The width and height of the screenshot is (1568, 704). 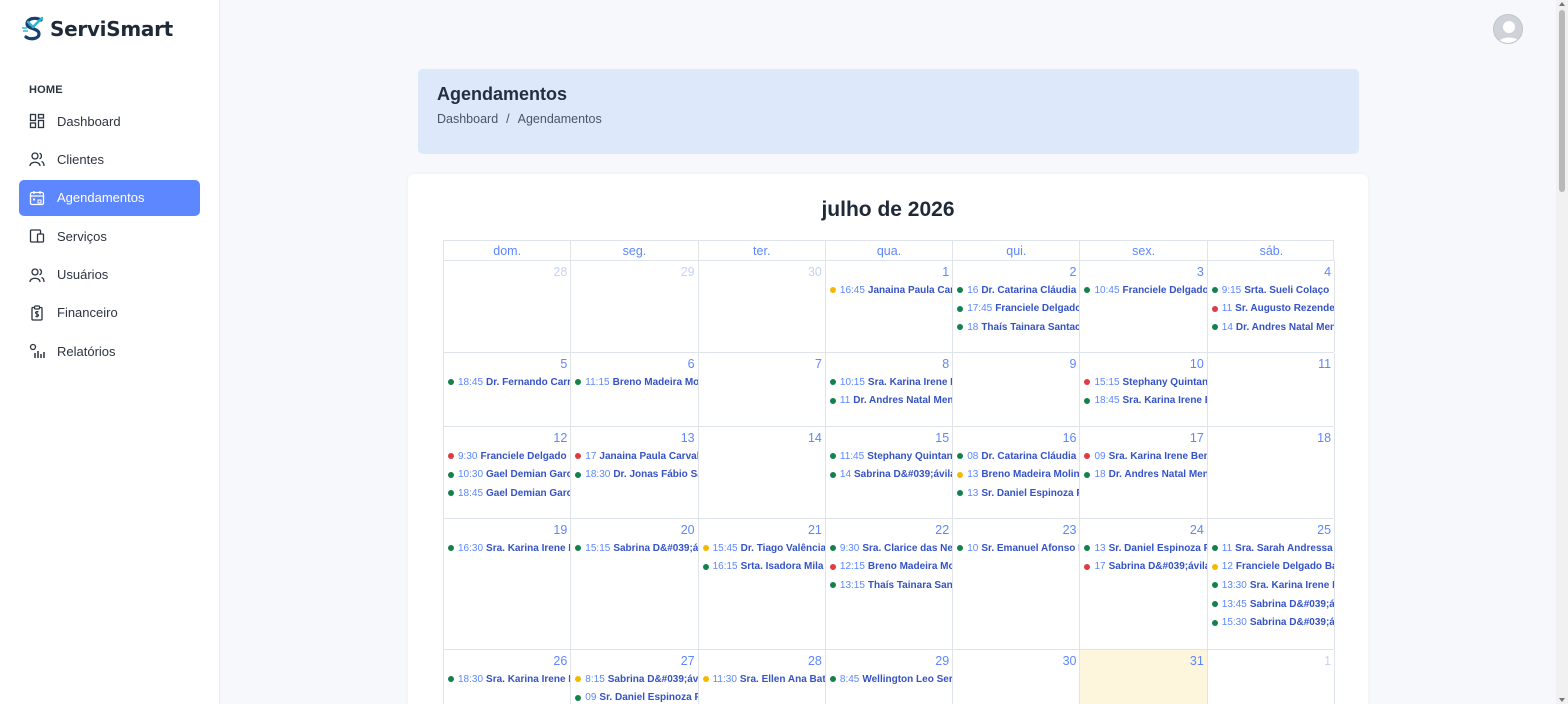 I want to click on calendar-event: 14 Sabrina D&#039;ávila, so click(x=889, y=475).